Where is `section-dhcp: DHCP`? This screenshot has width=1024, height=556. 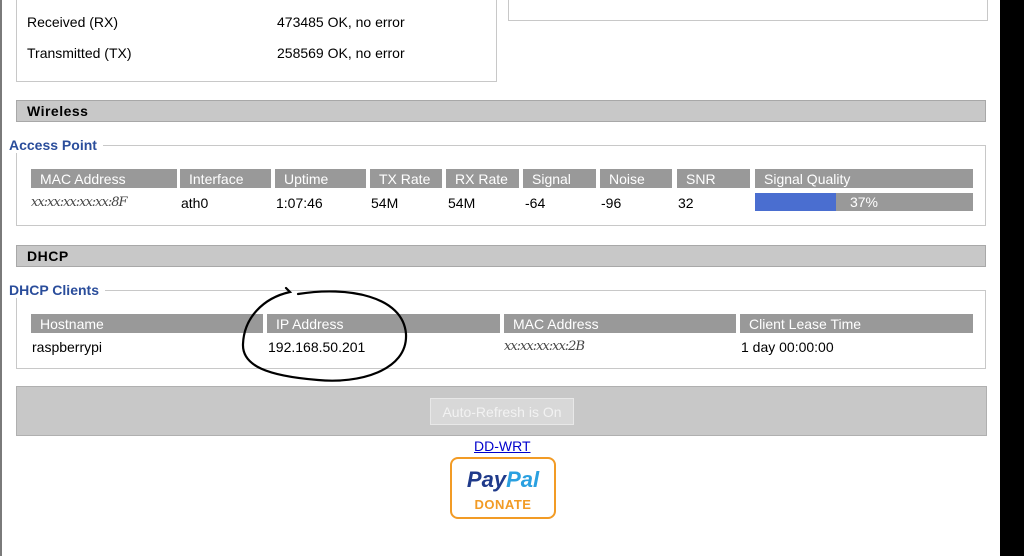 section-dhcp: DHCP is located at coordinates (501, 256).